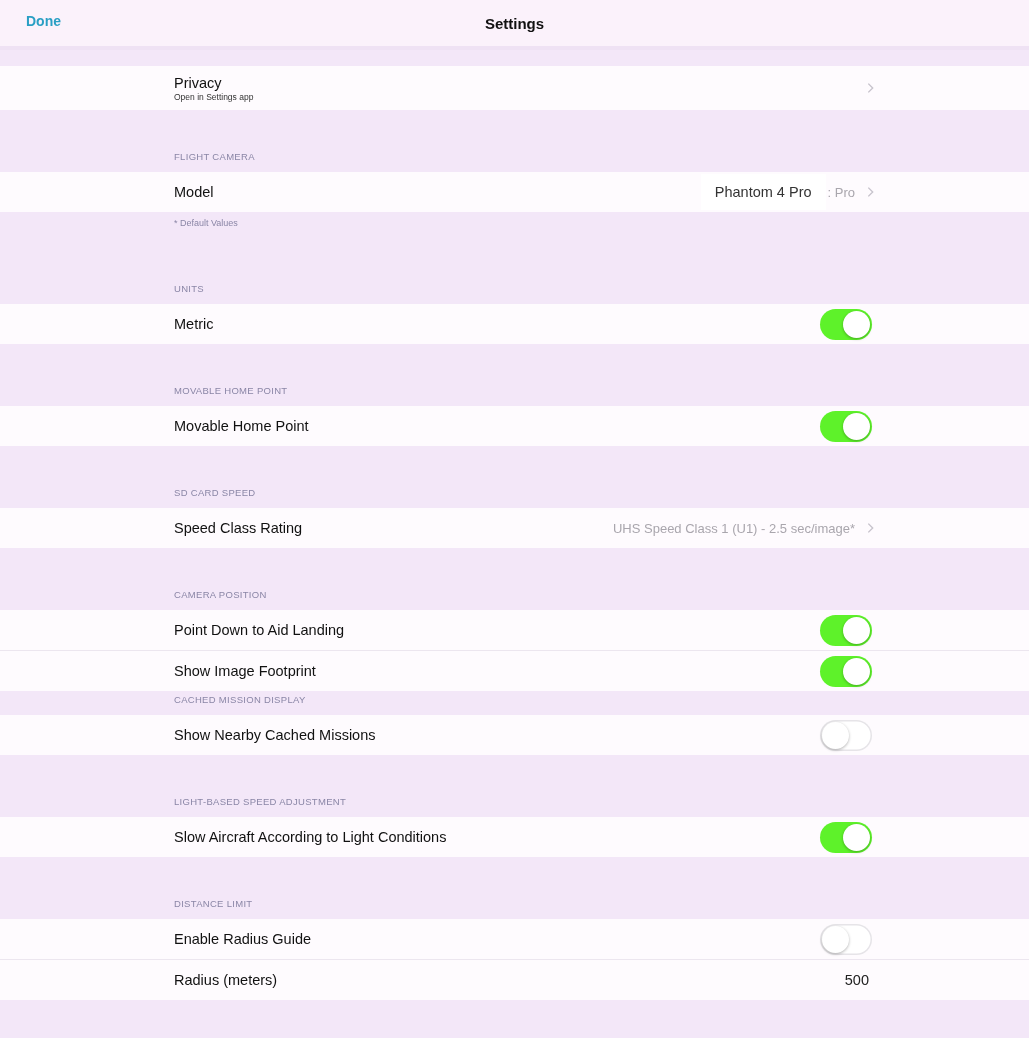 This screenshot has height=1038, width=1029. I want to click on settings-row: Privacy Open in Settings app, so click(514, 88).